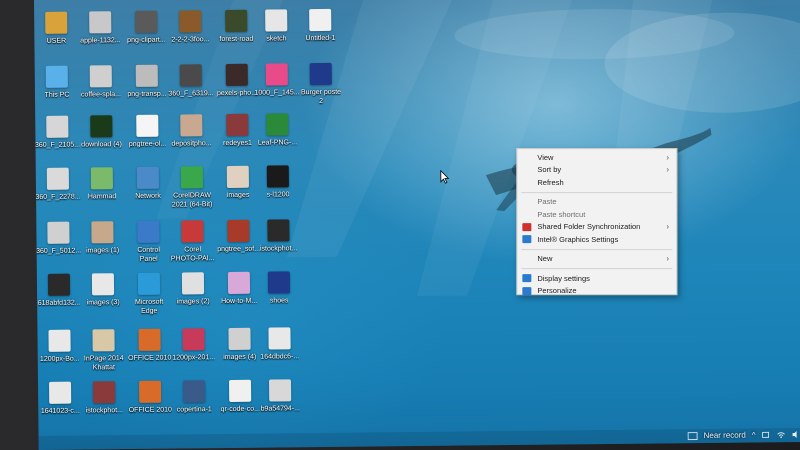 This screenshot has width=800, height=450. What do you see at coordinates (563, 278) in the screenshot?
I see `menu-item-label: Display settings` at bounding box center [563, 278].